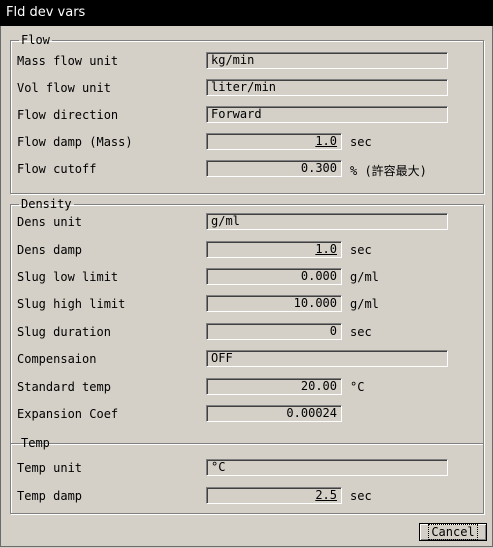  Describe the element at coordinates (361, 142) in the screenshot. I see `flow-damp-unit: sec` at that location.